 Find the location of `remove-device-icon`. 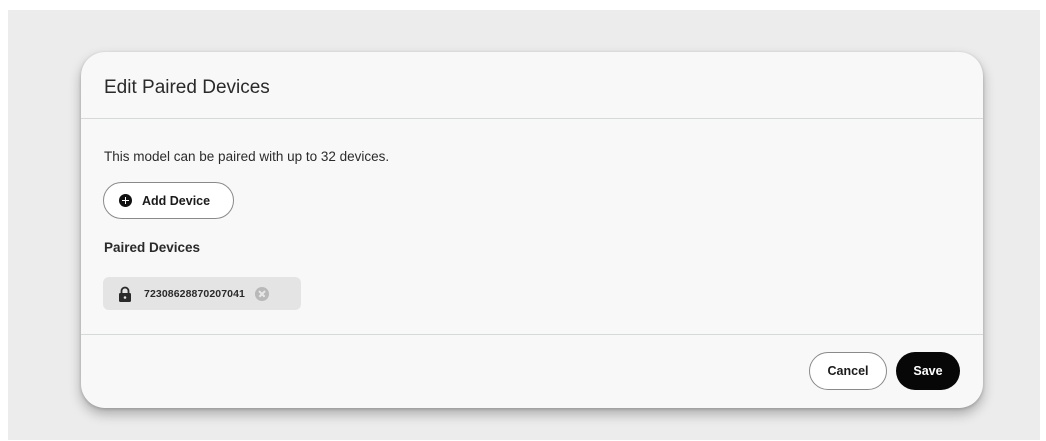

remove-device-icon is located at coordinates (261, 293).